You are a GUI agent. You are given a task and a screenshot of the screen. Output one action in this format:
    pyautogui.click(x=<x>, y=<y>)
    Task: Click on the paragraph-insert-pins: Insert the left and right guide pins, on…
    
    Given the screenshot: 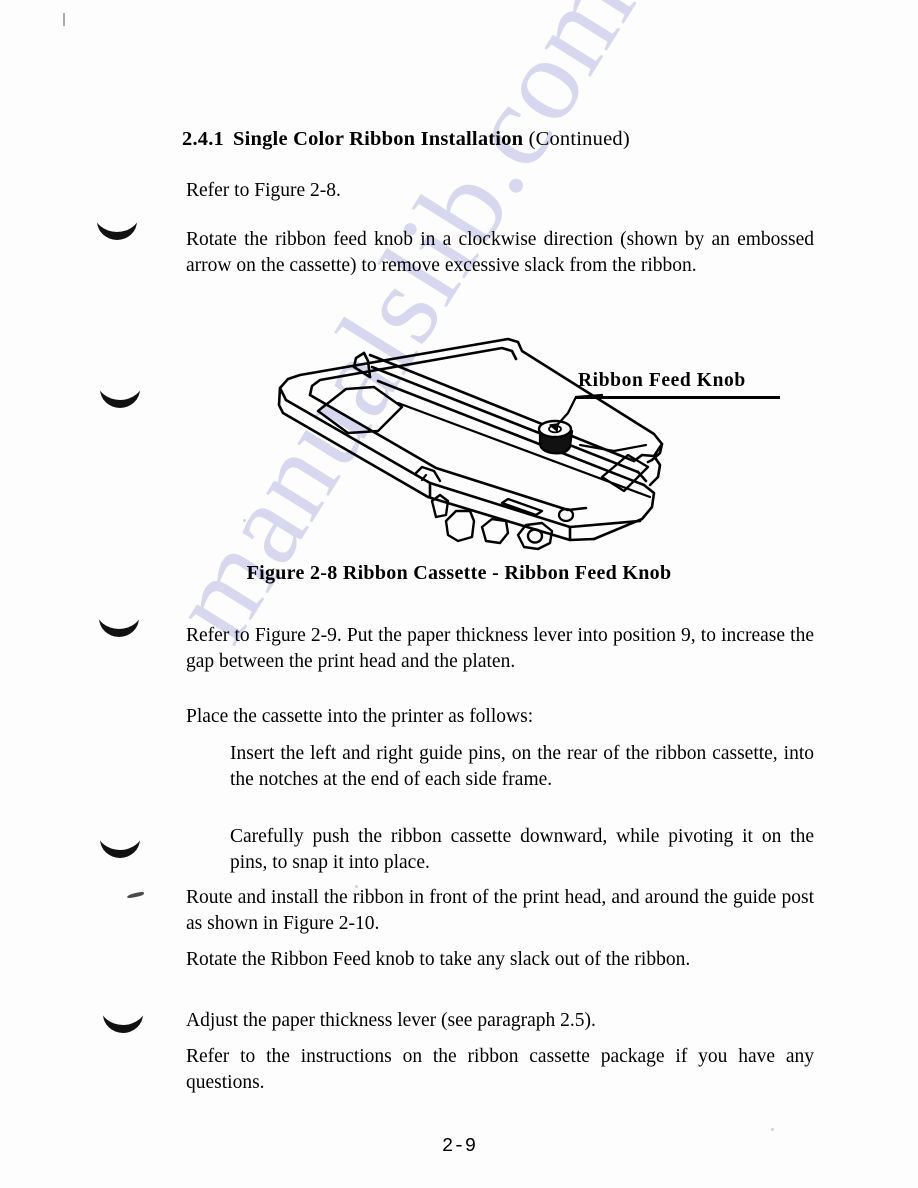 What is the action you would take?
    pyautogui.click(x=522, y=766)
    